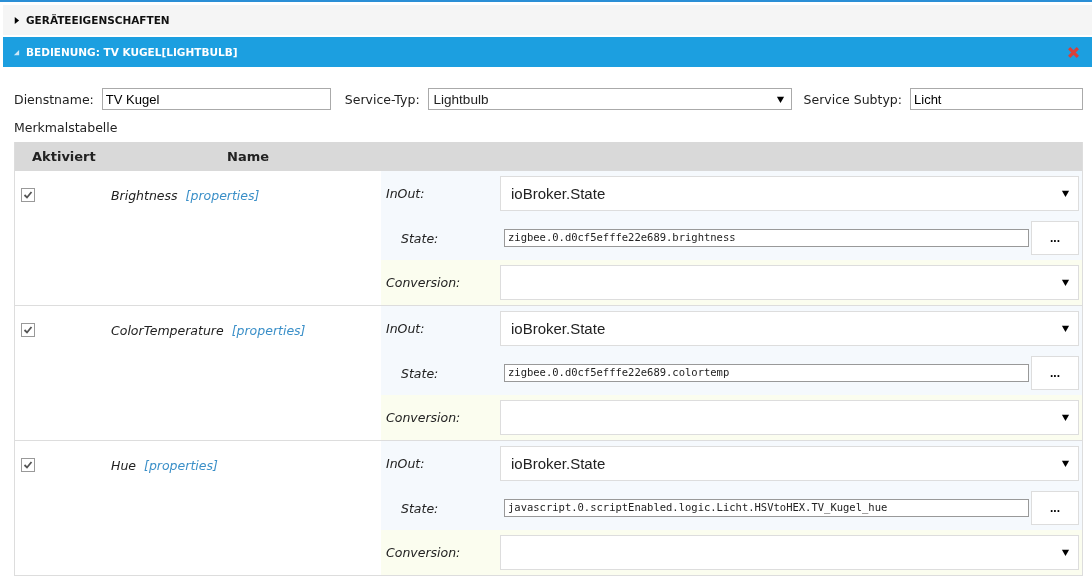  What do you see at coordinates (766, 508) in the screenshot?
I see `state-field: javascript.0.scriptEnabled.logic.Licht.HSVtoHEX.TV_Kugel_hue` at bounding box center [766, 508].